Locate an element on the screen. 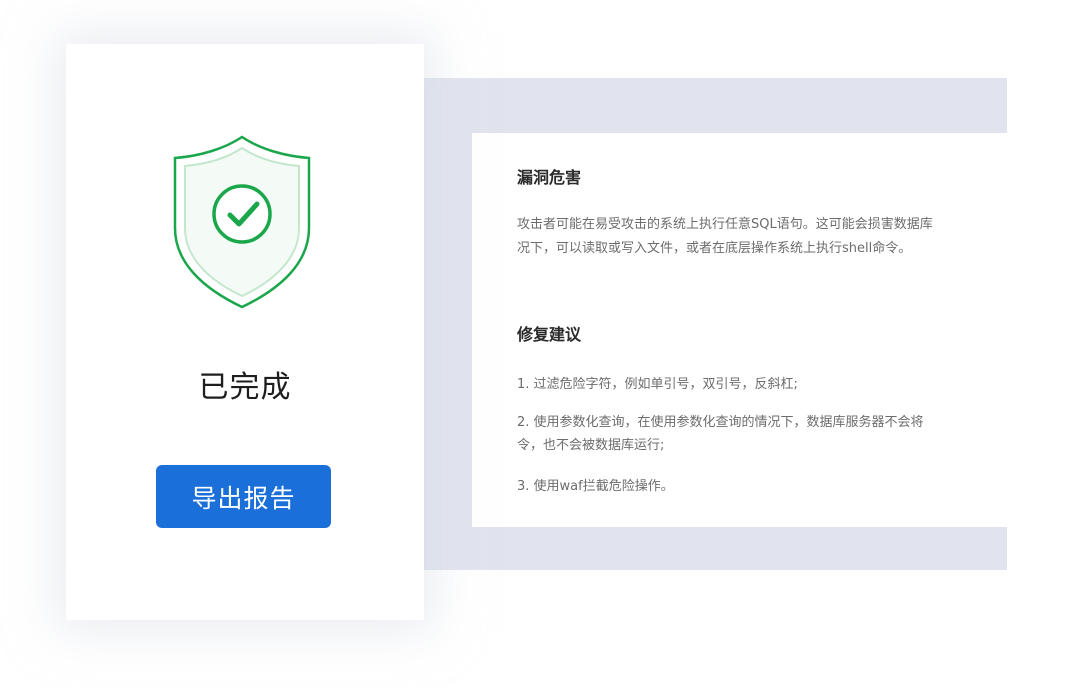 The width and height of the screenshot is (1072, 688). harm-text-line: 攻击者可能在易受攻击的系统上执行任意SQL语句。这可能会损害数据库 is located at coordinates (725, 224).